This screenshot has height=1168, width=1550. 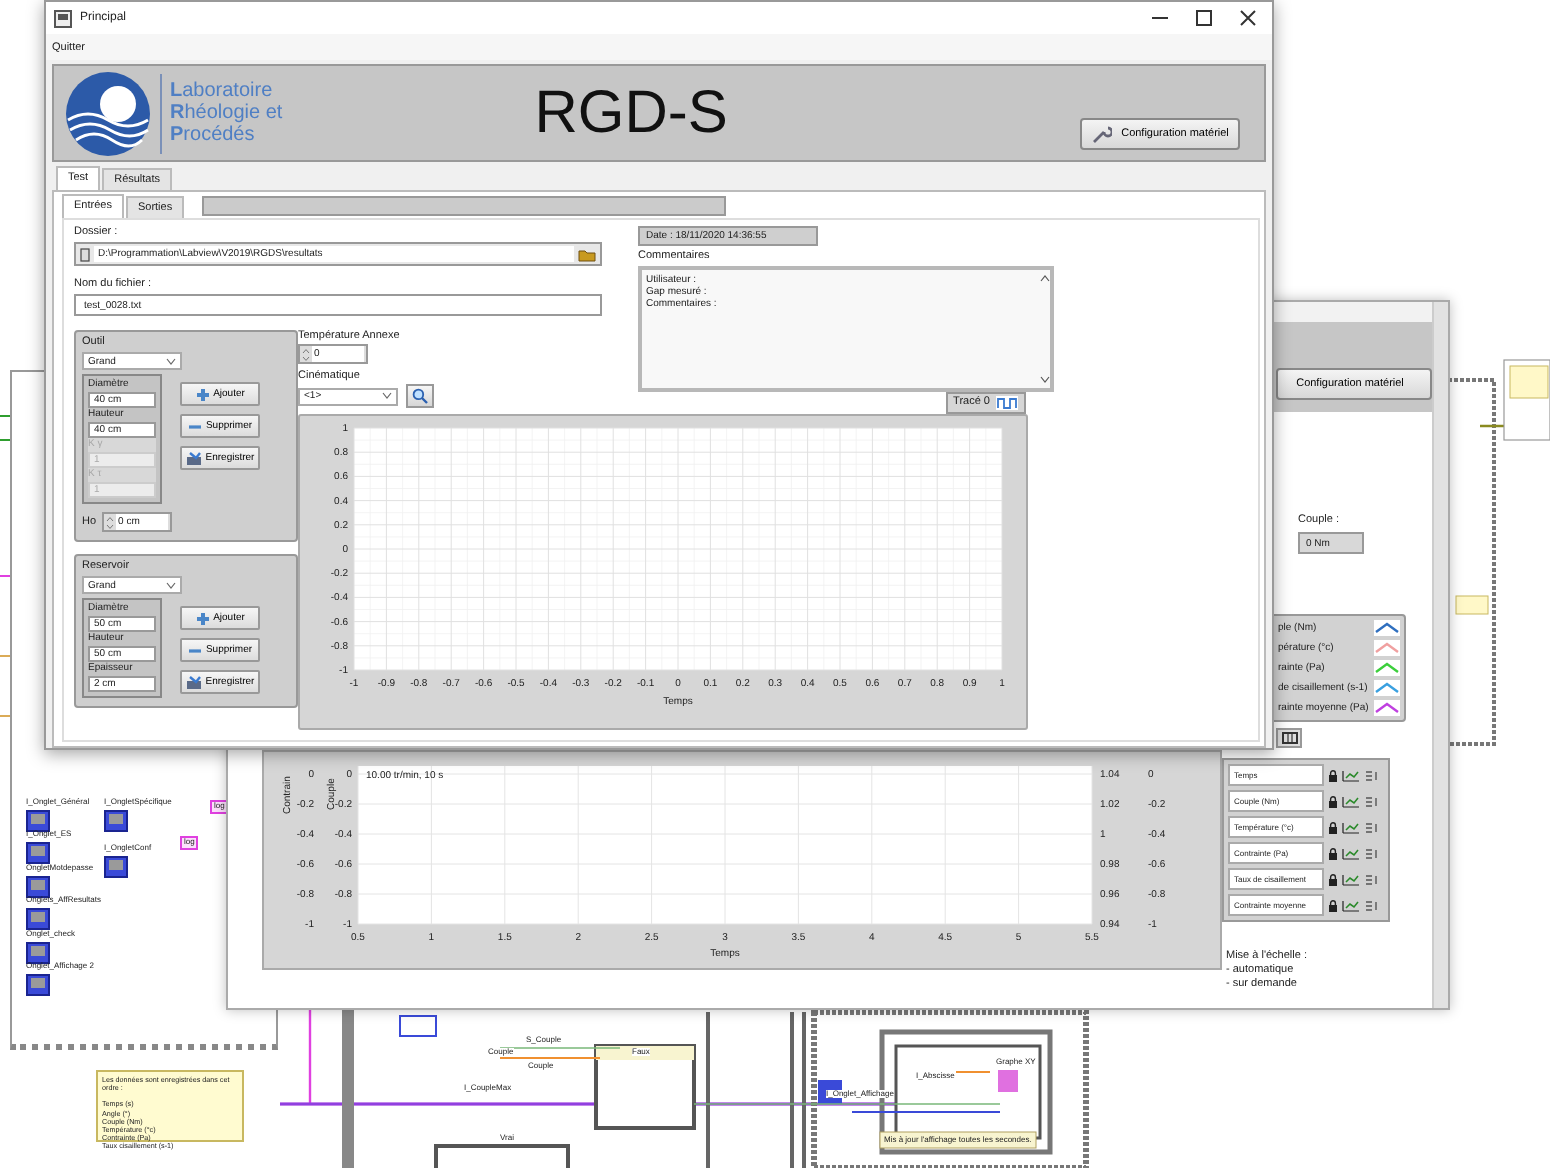 What do you see at coordinates (1248, 18) in the screenshot?
I see `close-icon` at bounding box center [1248, 18].